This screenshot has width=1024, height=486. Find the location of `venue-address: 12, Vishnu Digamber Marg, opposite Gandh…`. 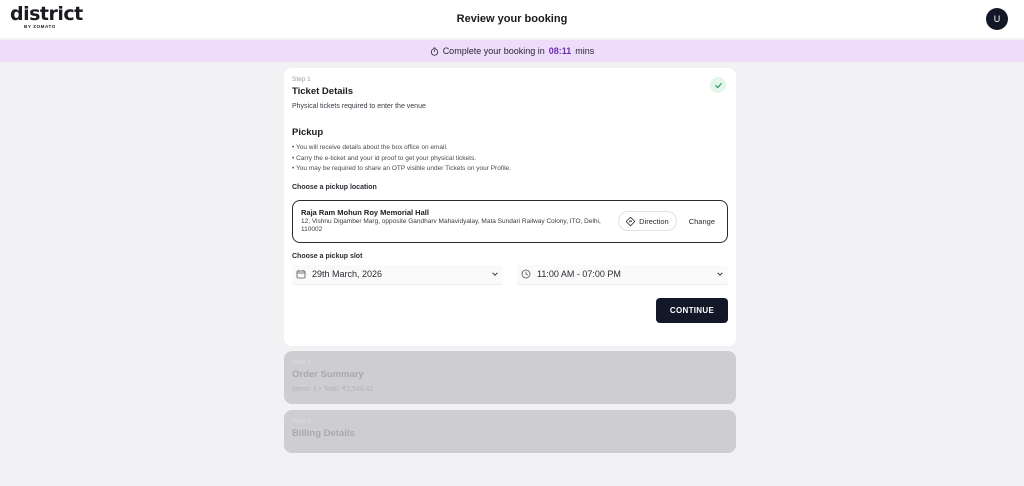

venue-address: 12, Vishnu Digamber Marg, opposite Gandh… is located at coordinates (451, 225).